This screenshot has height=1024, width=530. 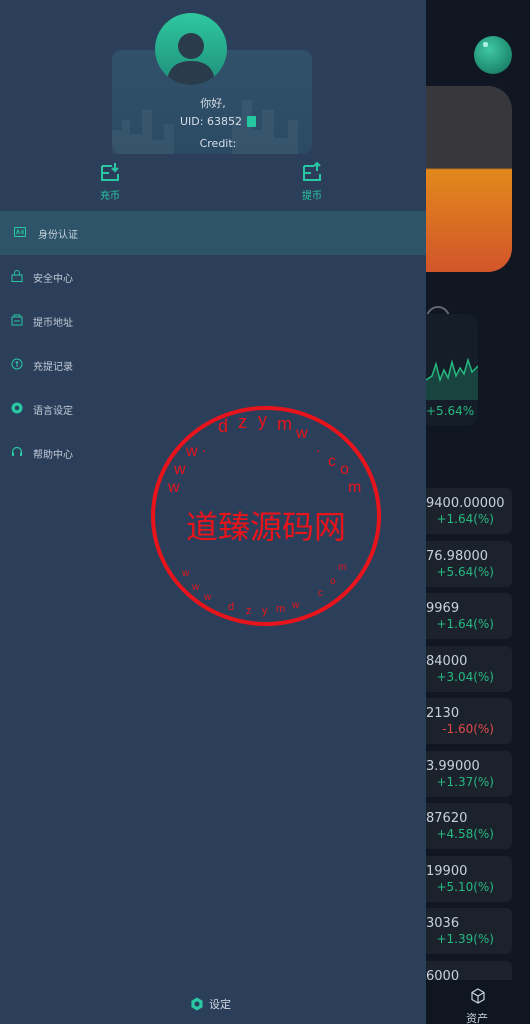 What do you see at coordinates (465, 939) in the screenshot?
I see `ticker-change: +1.39(%)` at bounding box center [465, 939].